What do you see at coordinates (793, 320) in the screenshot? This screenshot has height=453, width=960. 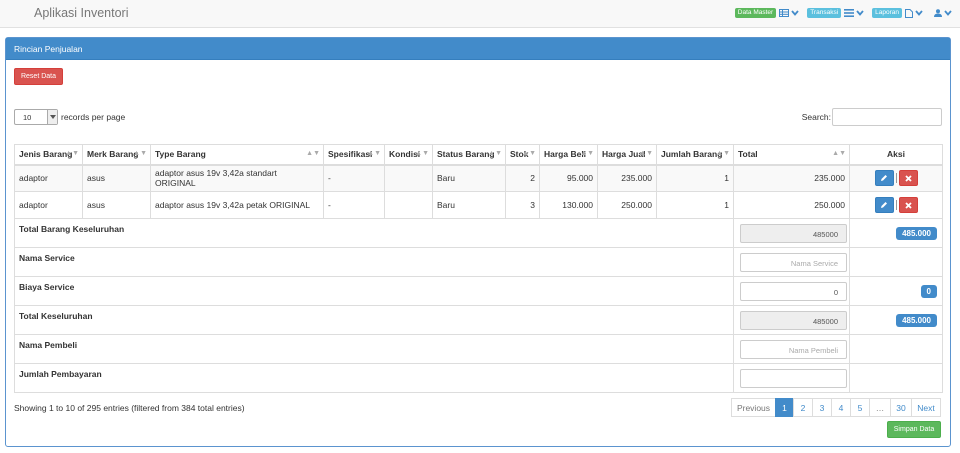 I see `total-keseluruhan-field: 485000` at bounding box center [793, 320].